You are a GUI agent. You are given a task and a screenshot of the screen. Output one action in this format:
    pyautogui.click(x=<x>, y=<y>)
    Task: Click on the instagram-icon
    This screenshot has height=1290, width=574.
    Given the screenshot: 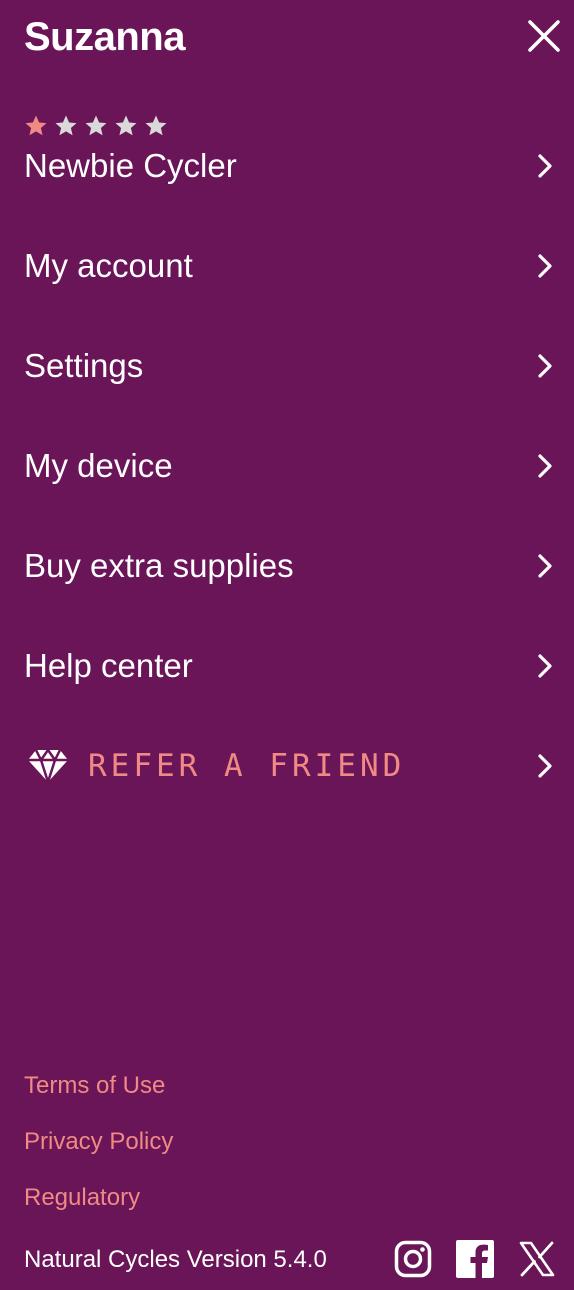 What is the action you would take?
    pyautogui.click(x=413, y=1259)
    